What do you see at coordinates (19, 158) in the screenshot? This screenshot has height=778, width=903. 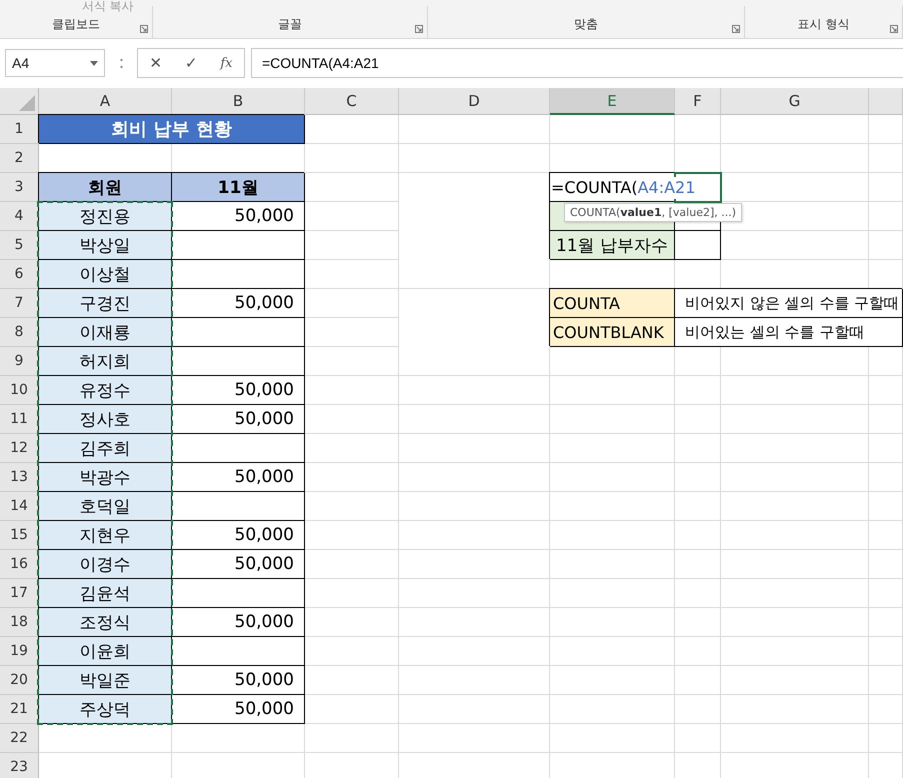 I see `row-header: 2` at bounding box center [19, 158].